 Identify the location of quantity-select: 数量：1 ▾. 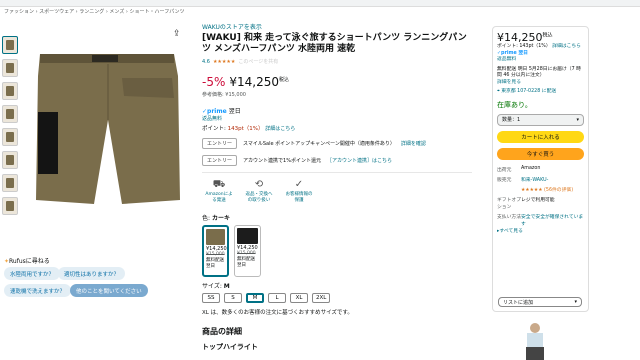
(540, 119).